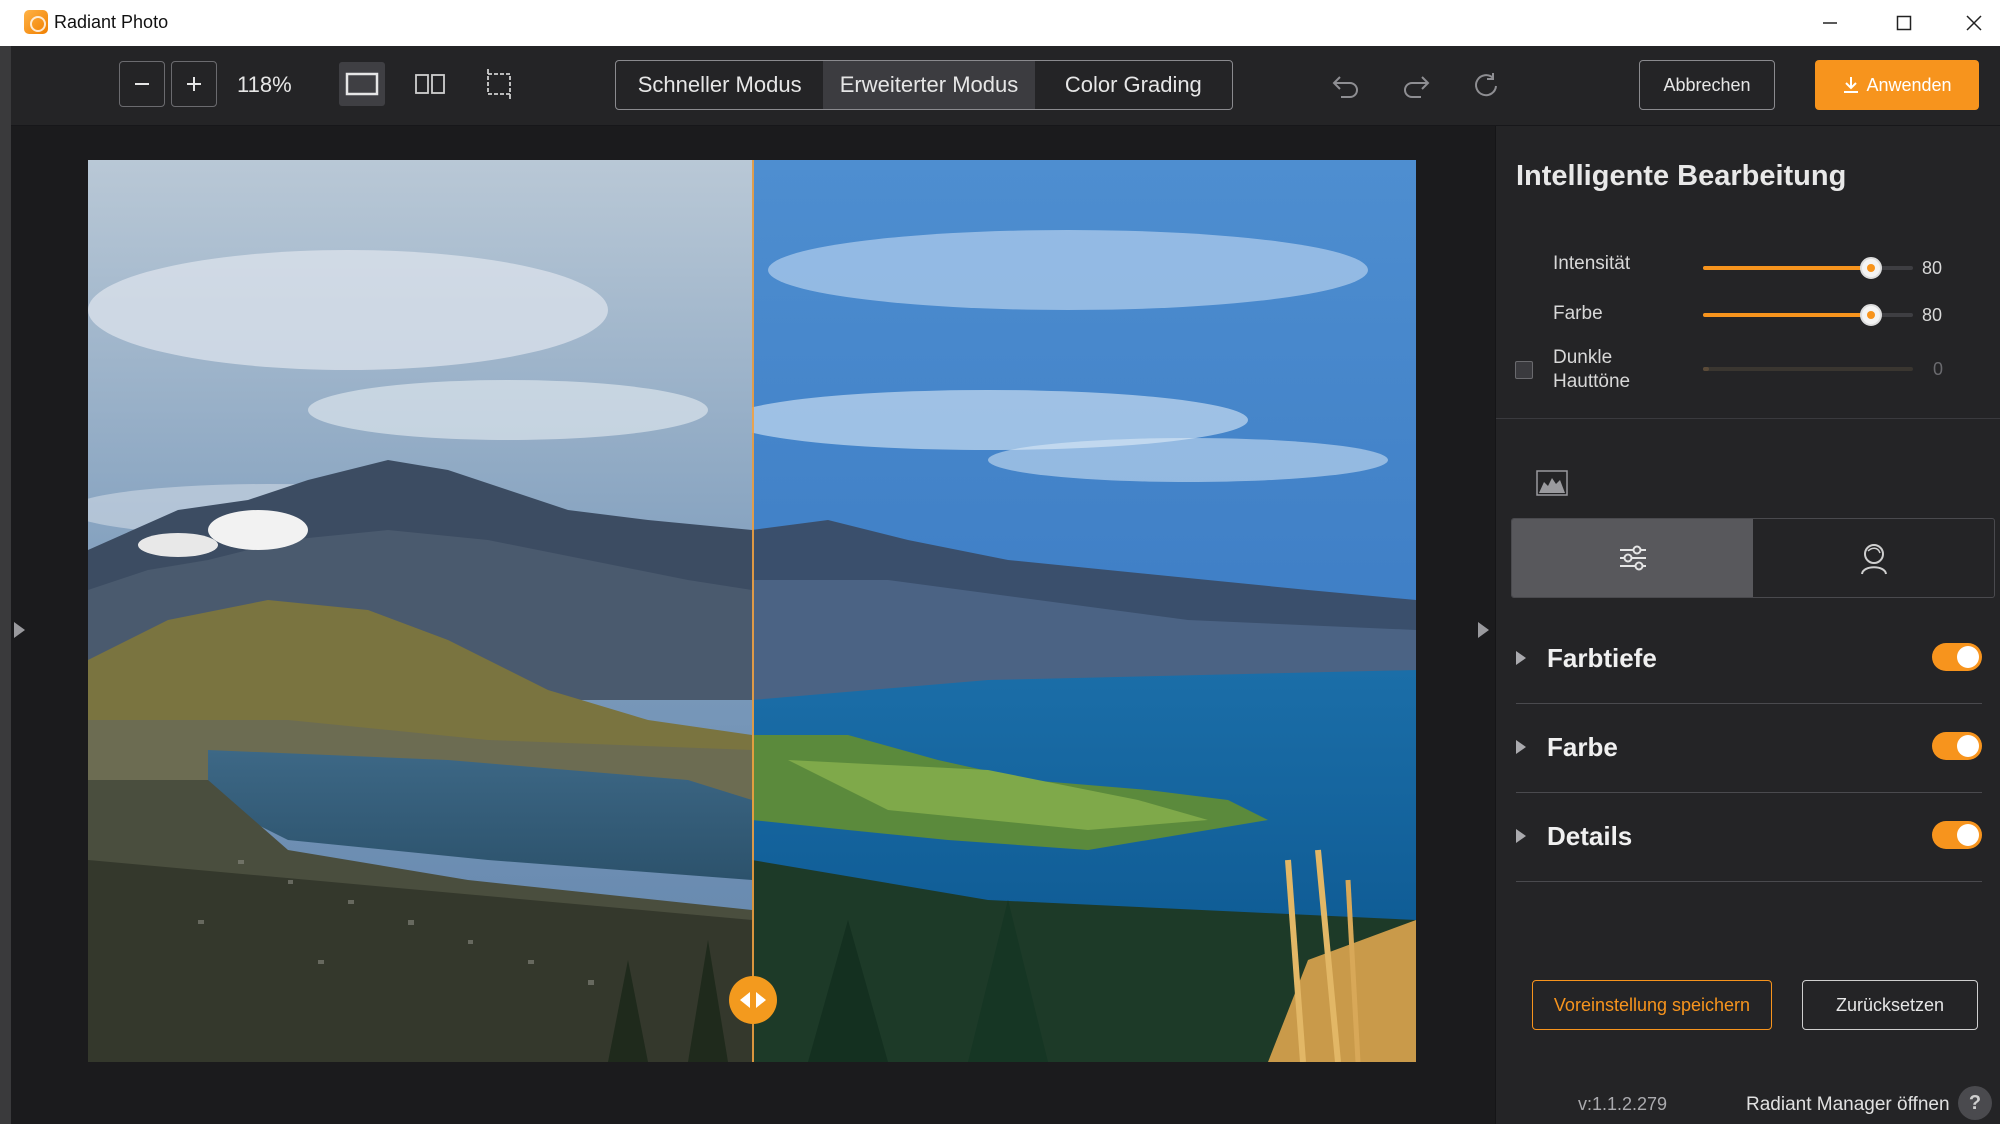 The width and height of the screenshot is (2000, 1124). I want to click on single-view-button, so click(362, 84).